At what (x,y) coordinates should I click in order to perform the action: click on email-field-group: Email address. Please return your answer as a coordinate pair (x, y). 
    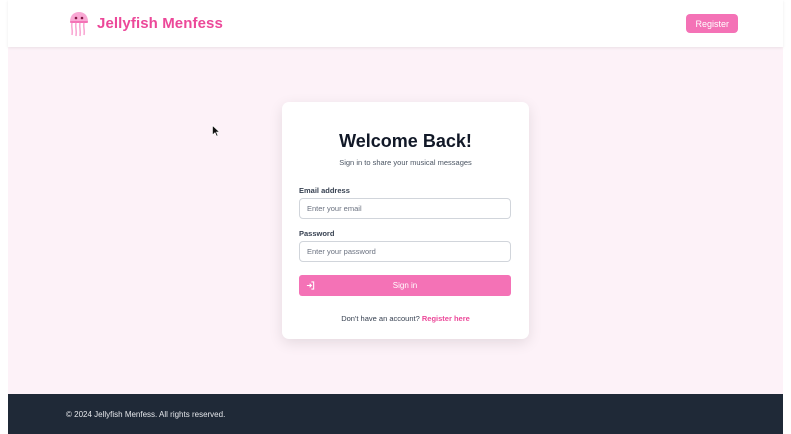
    Looking at the image, I should click on (405, 202).